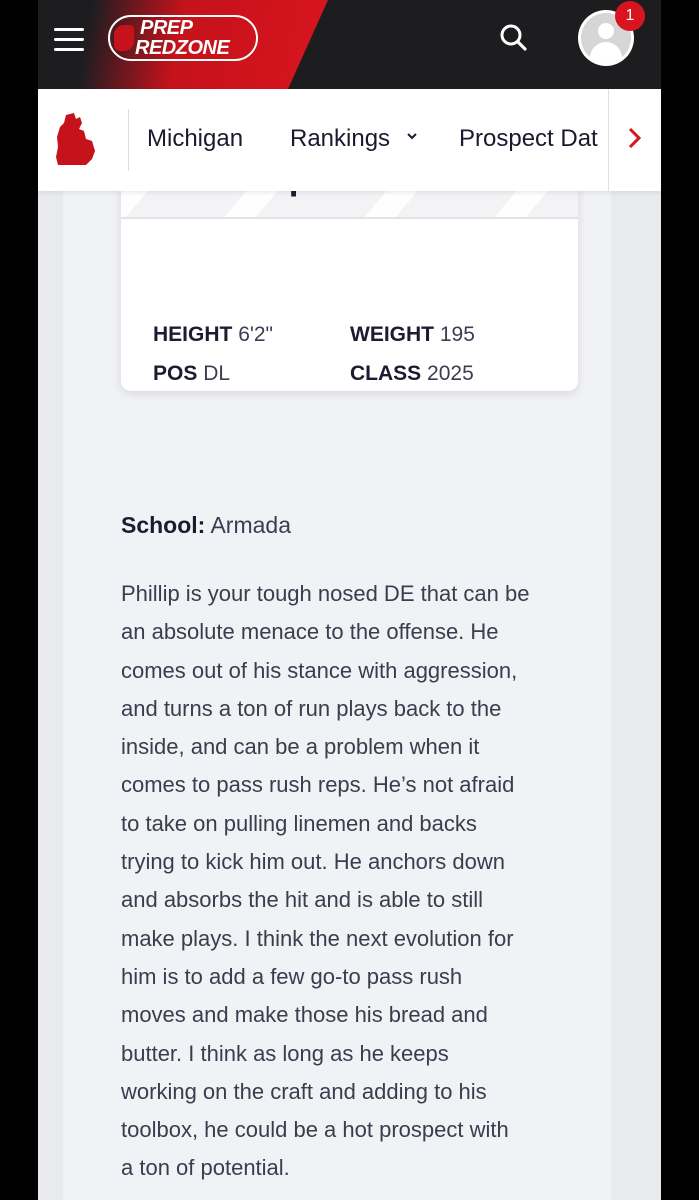  Describe the element at coordinates (386, 373) in the screenshot. I see `stat-label: CLASS` at that location.